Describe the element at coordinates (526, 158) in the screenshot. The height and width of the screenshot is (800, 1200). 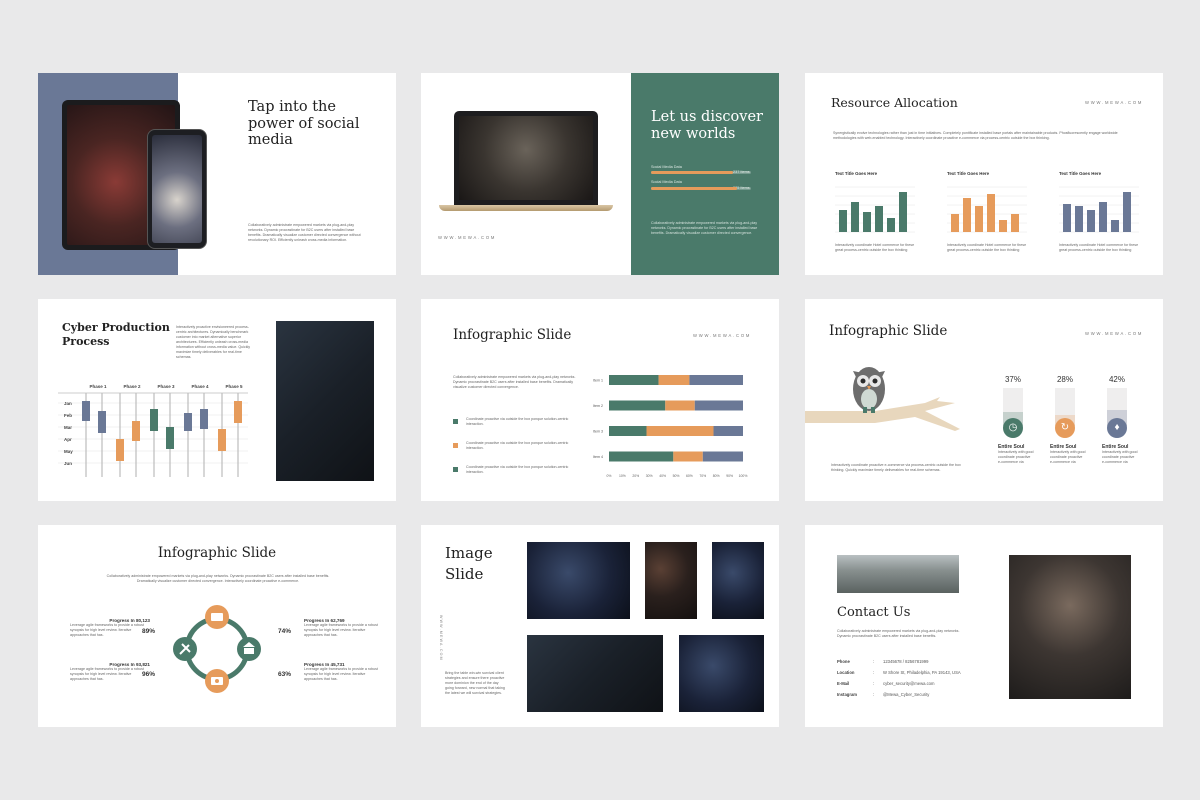
I see `laptop-mockup` at that location.